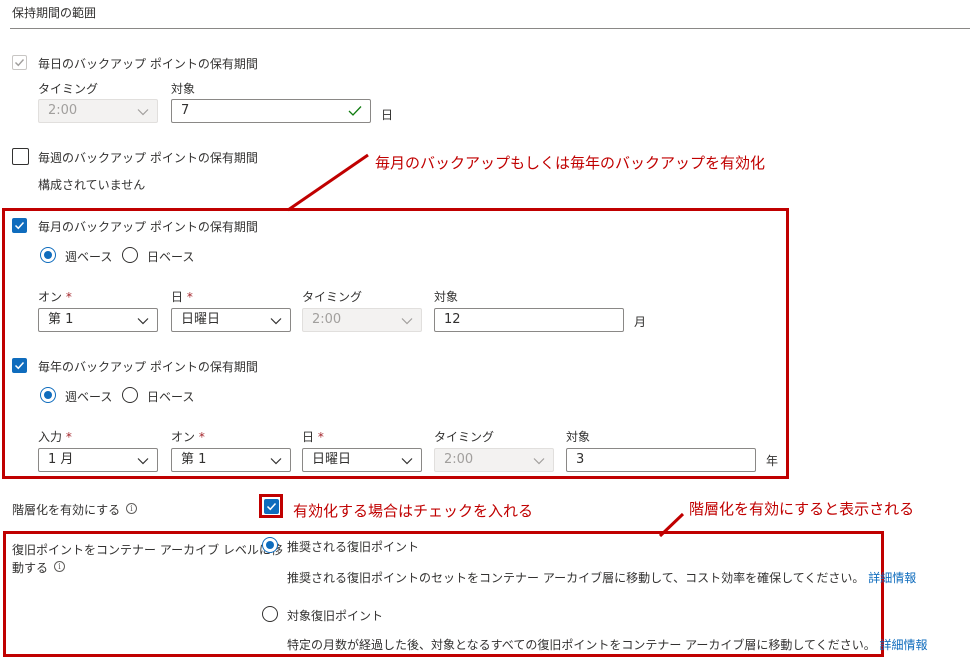 This screenshot has height=660, width=970. Describe the element at coordinates (335, 616) in the screenshot. I see `archive-option2-label: 対象復旧ポイント` at that location.